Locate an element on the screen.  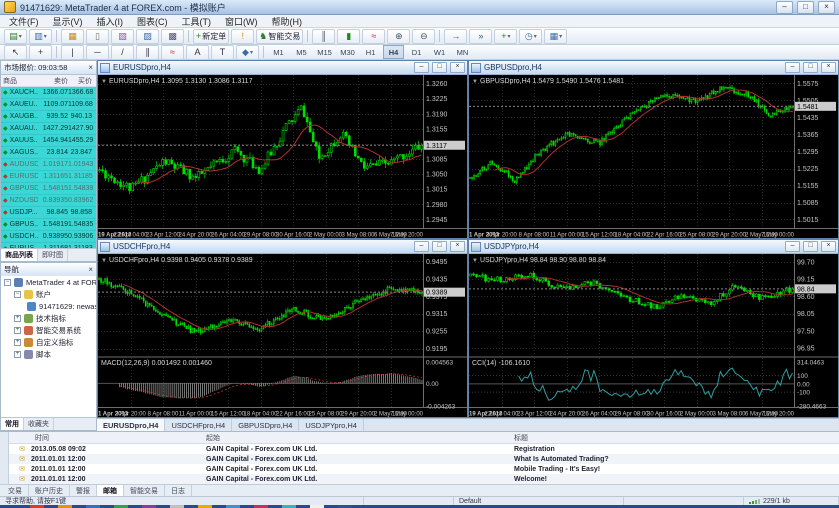
market-watch-tab: 商品列表 is located at coordinates (19, 255).